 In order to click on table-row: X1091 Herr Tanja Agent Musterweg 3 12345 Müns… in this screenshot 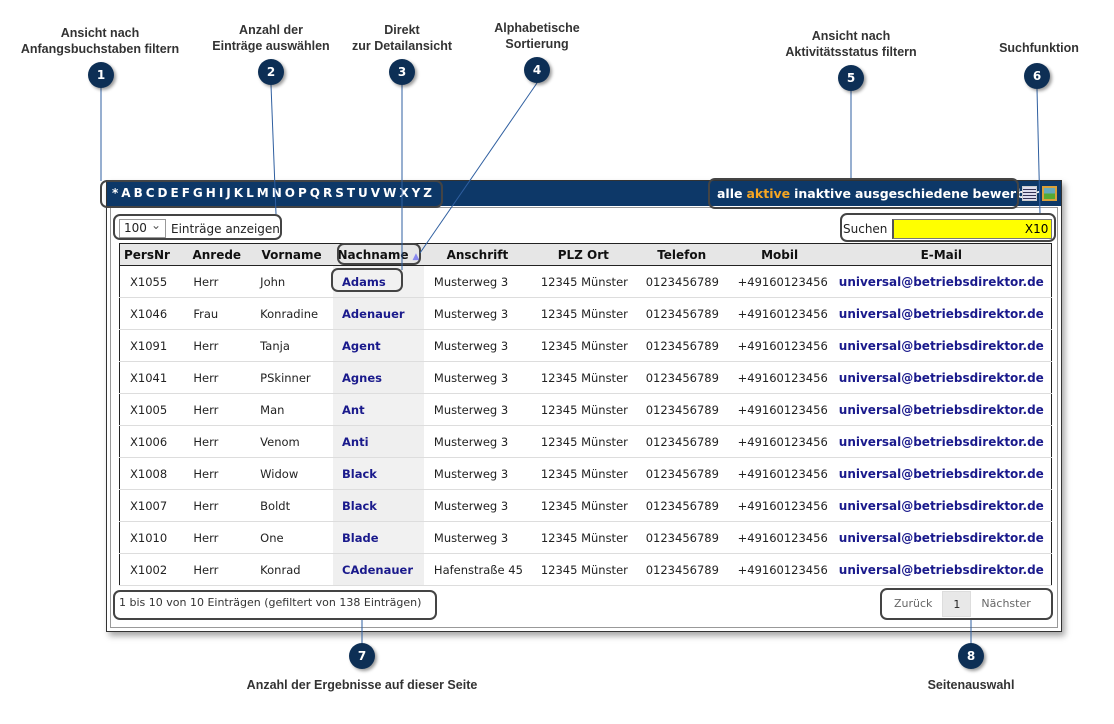, I will do `click(585, 345)`.